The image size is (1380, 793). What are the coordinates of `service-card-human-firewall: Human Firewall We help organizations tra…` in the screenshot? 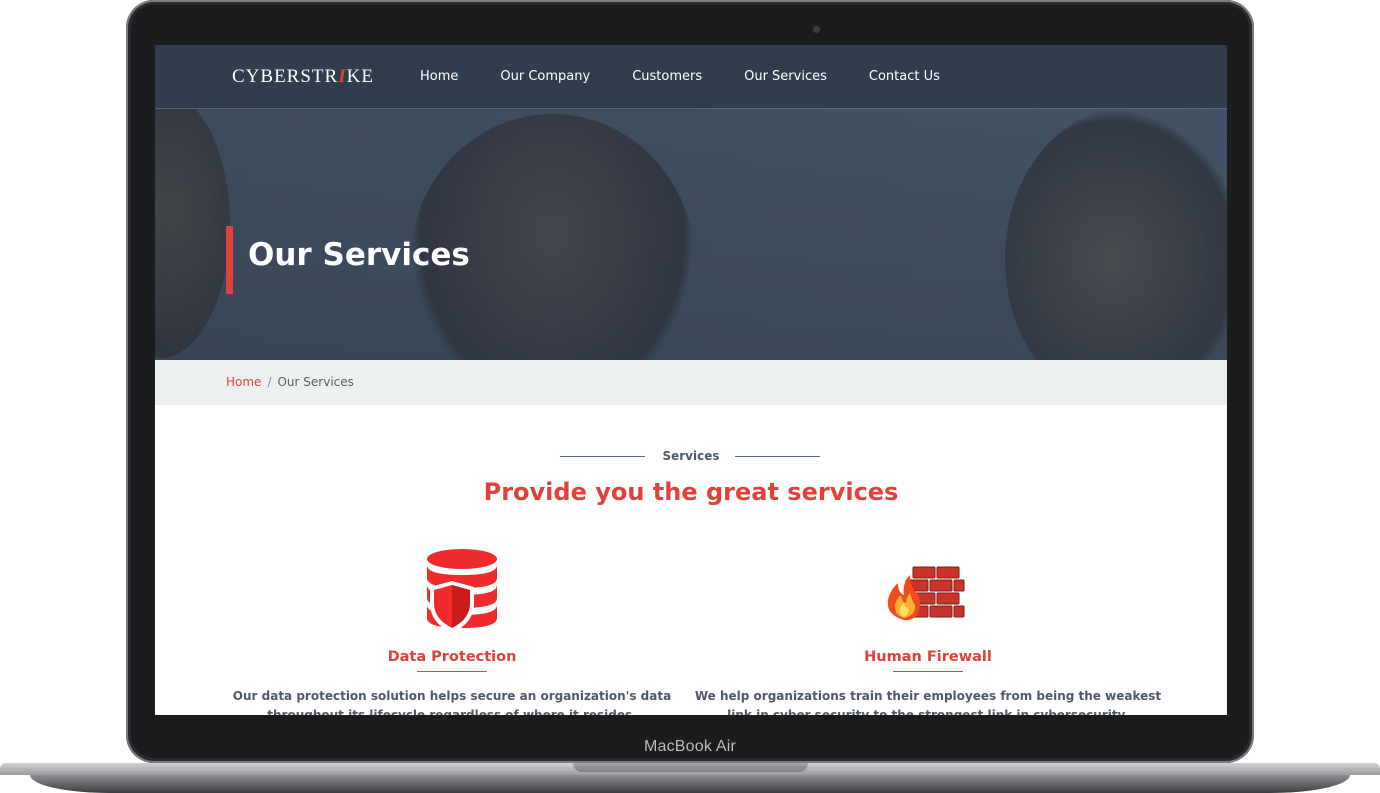 It's located at (928, 630).